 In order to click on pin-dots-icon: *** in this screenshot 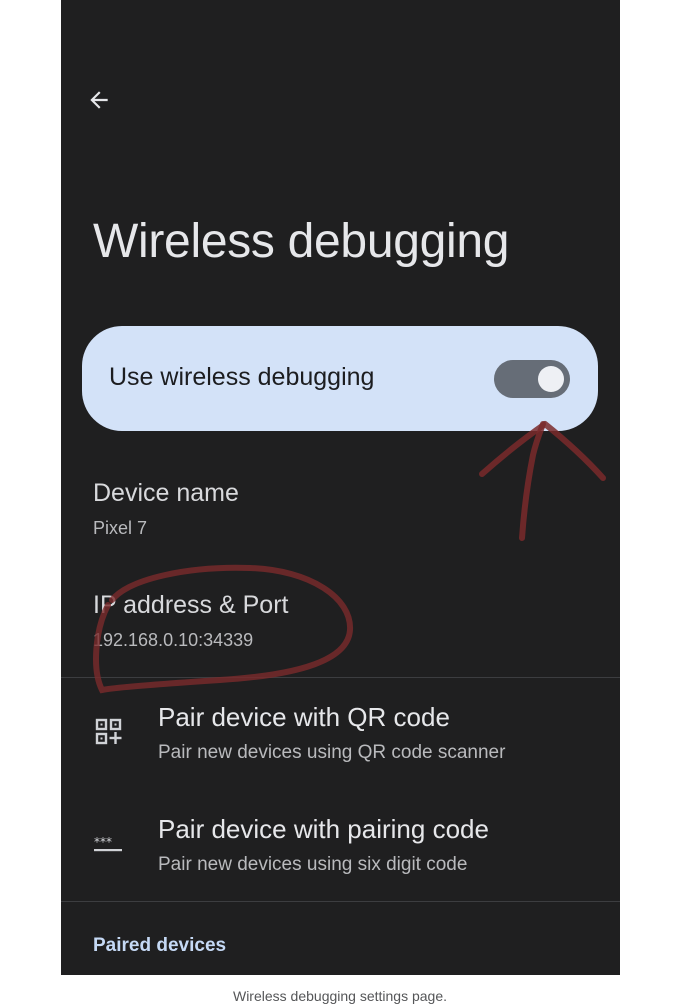, I will do `click(109, 844)`.